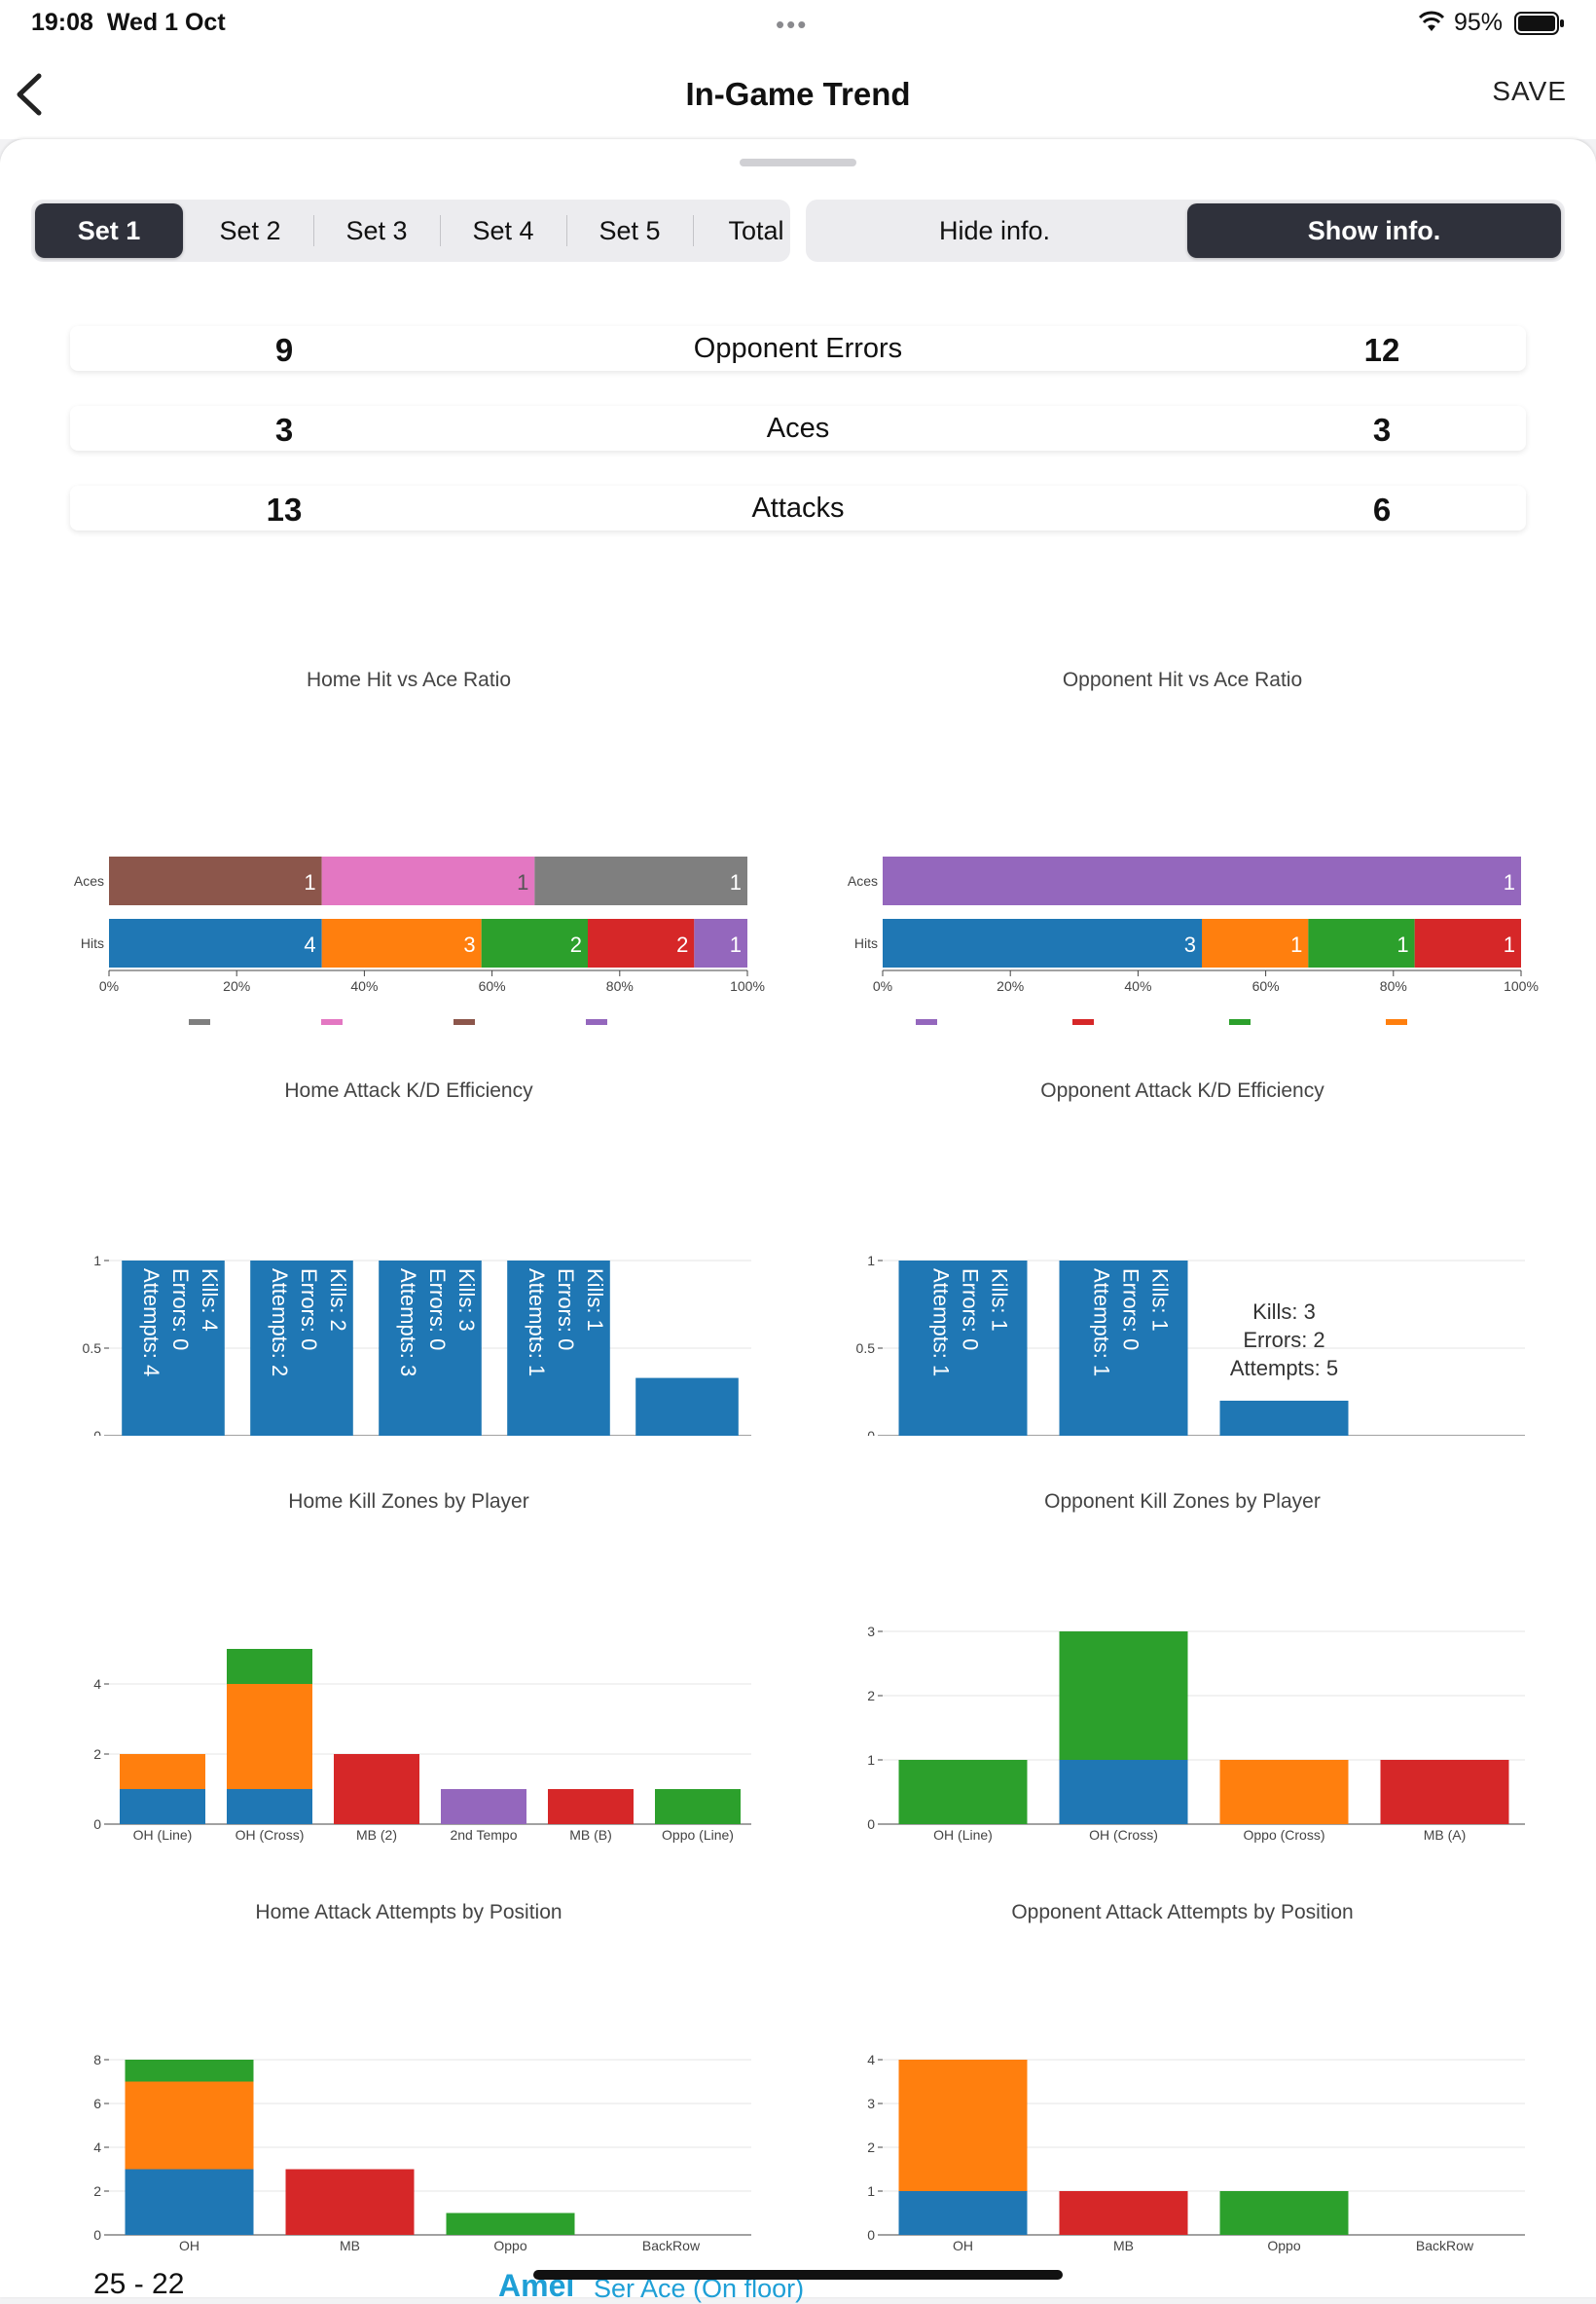 The width and height of the screenshot is (1596, 2304). I want to click on chart-title: Home Attack Attempts by Position, so click(408, 1912).